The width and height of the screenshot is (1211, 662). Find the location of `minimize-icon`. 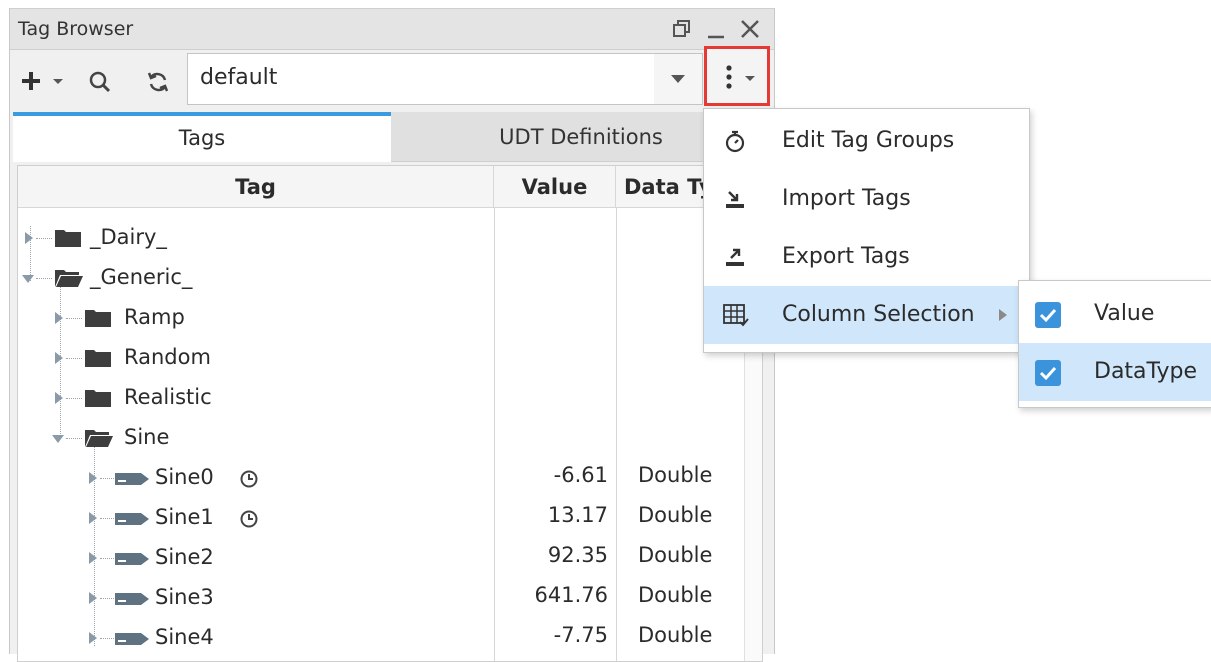

minimize-icon is located at coordinates (716, 29).